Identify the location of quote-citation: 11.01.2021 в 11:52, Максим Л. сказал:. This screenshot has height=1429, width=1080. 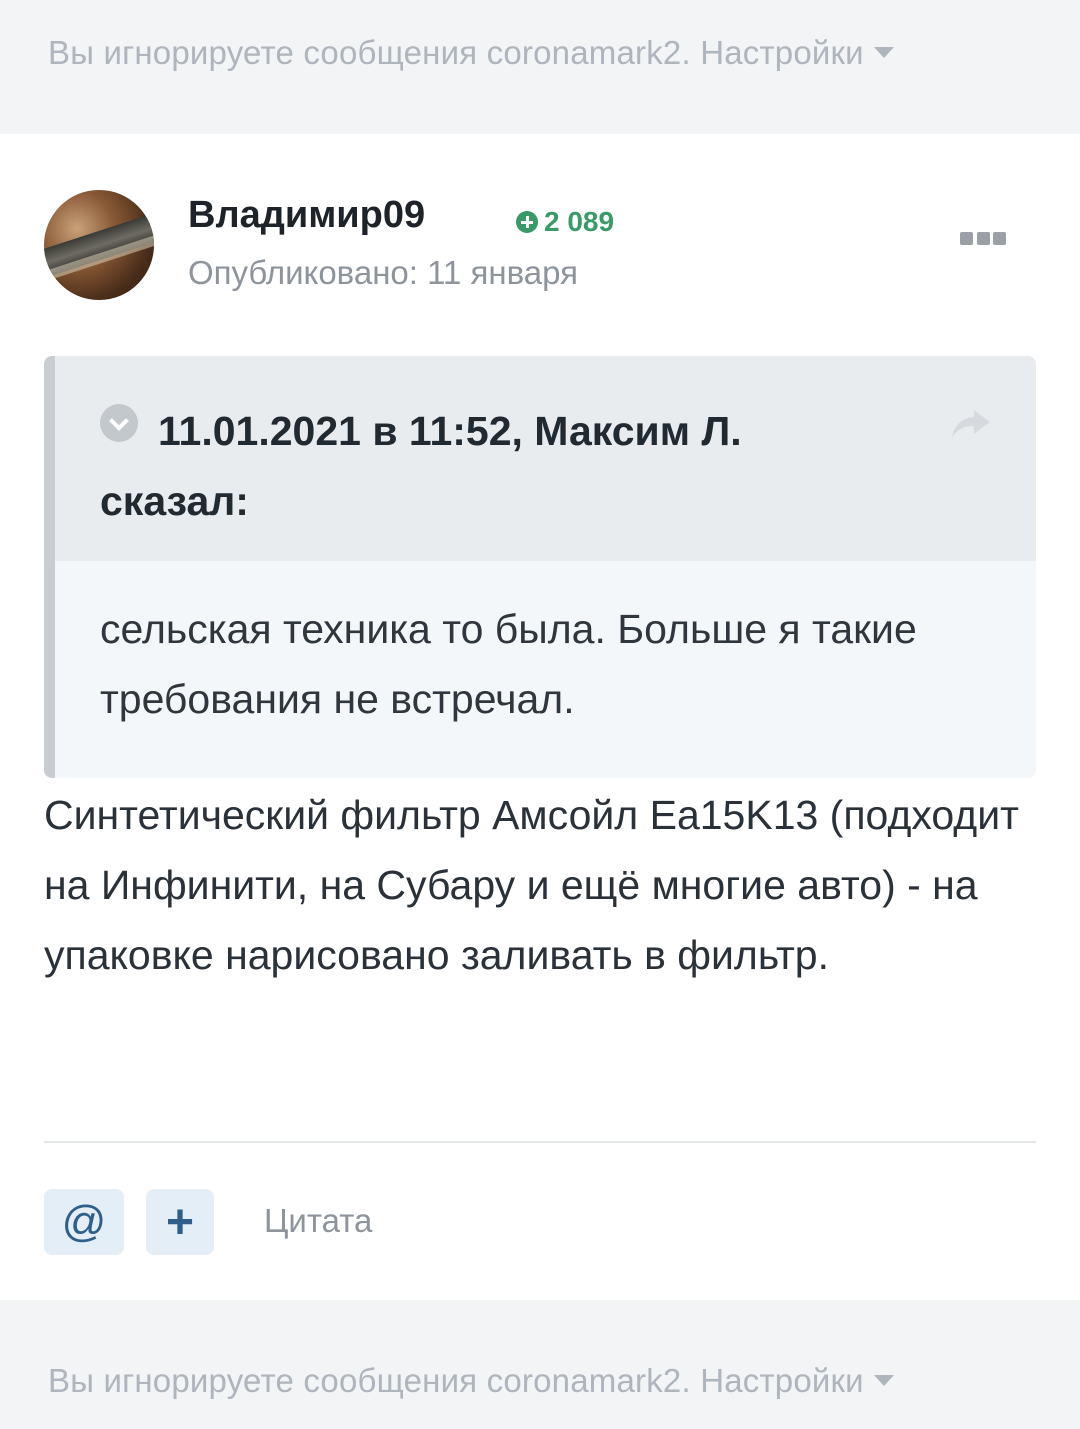
(421, 466).